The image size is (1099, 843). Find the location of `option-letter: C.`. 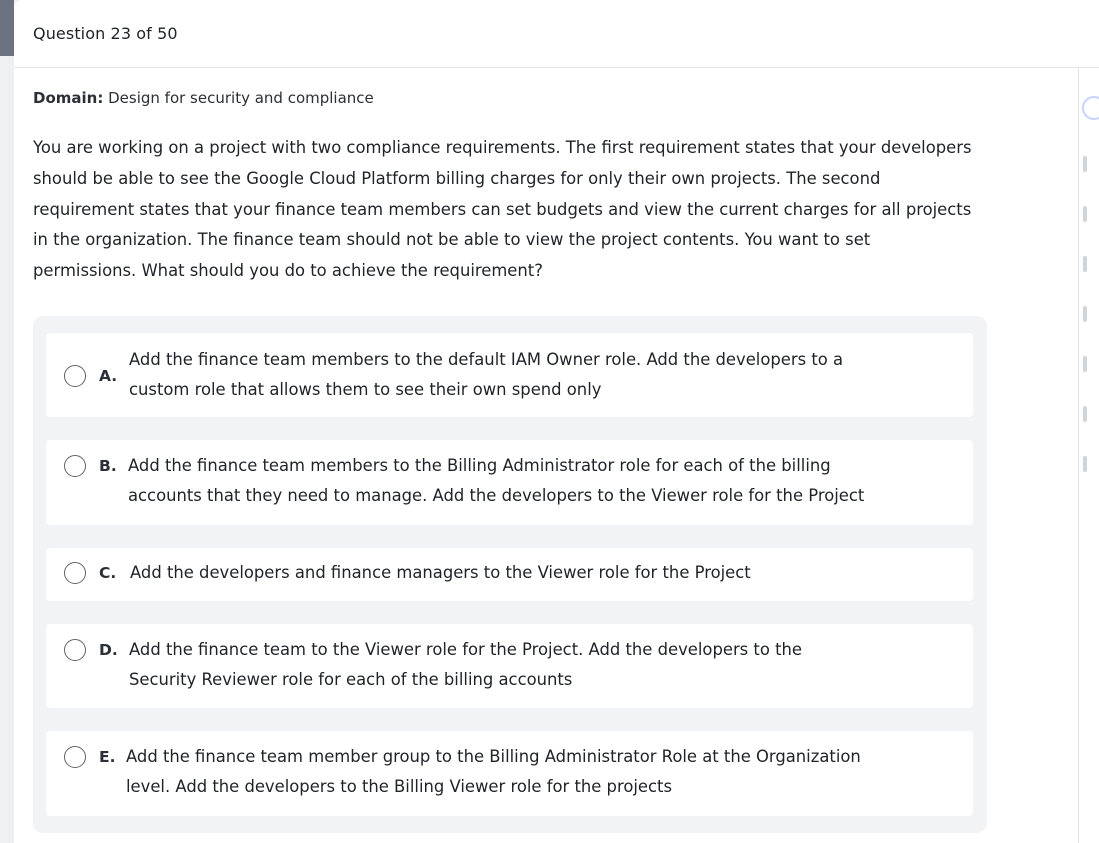

option-letter: C. is located at coordinates (108, 573).